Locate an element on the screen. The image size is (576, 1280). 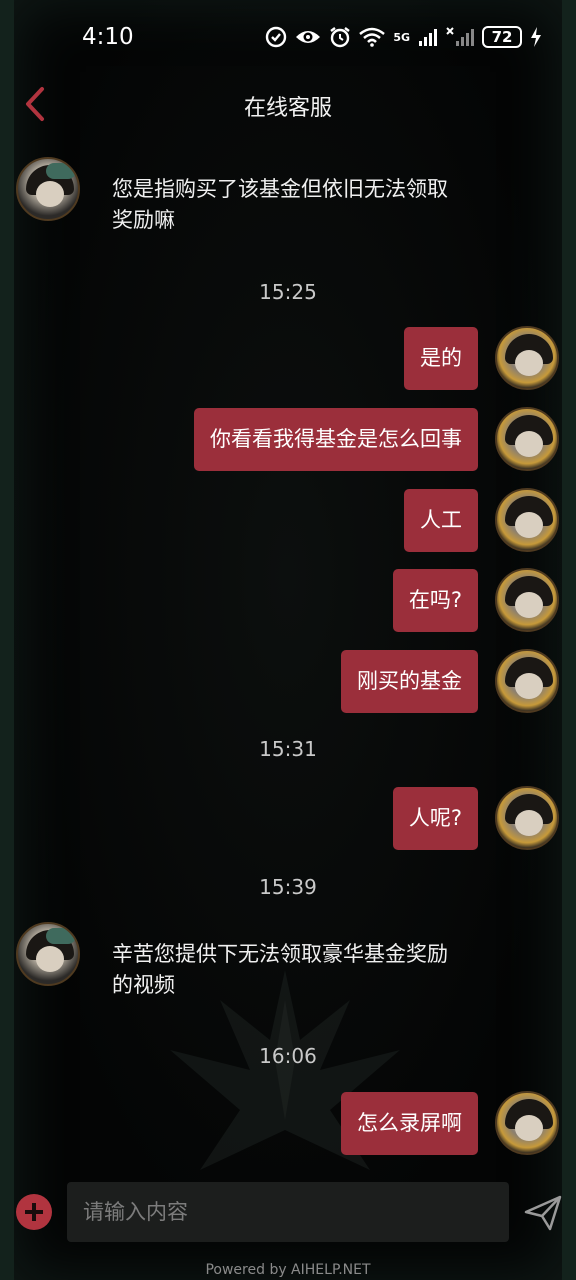
agent-message: 辛苦您提供下无法领取豪华基金奖励的视频 is located at coordinates (280, 969).